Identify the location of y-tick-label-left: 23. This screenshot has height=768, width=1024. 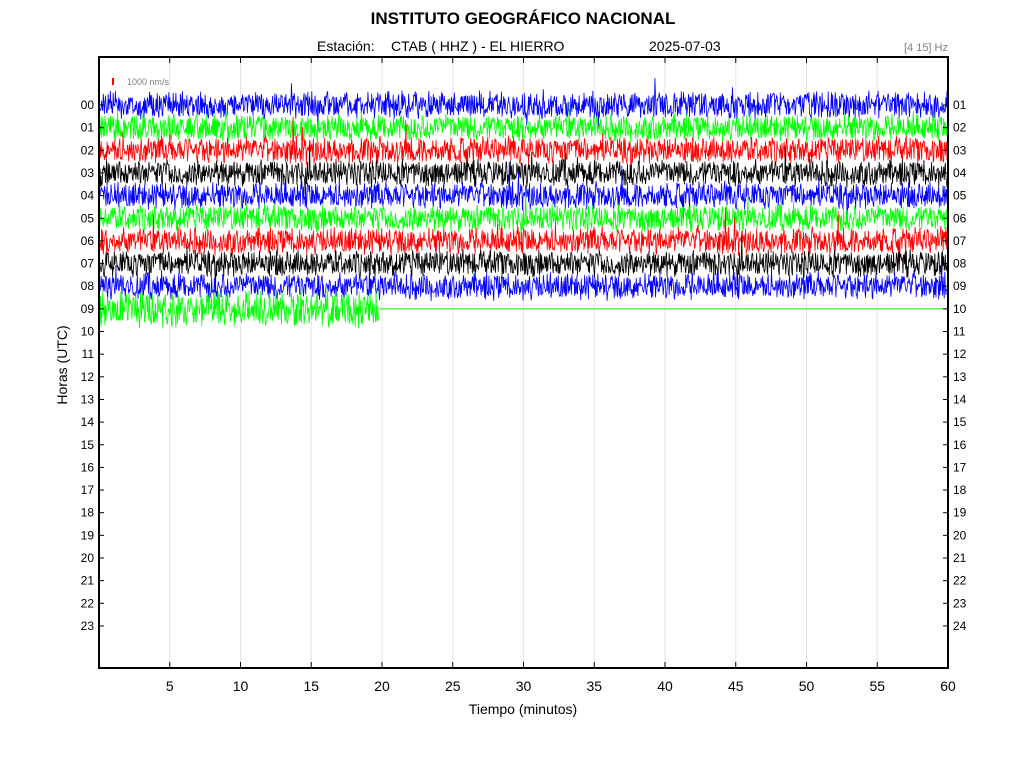
(88, 626).